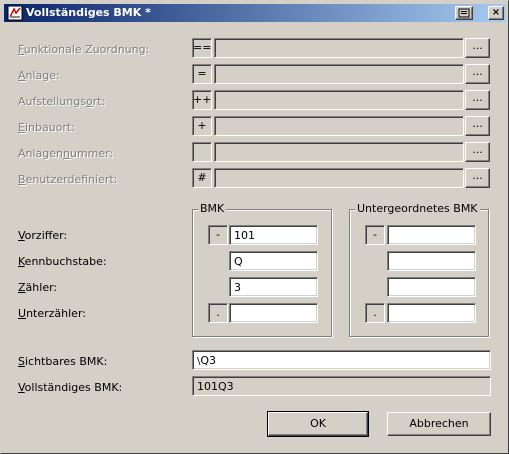  I want to click on close-icon: ×, so click(496, 13).